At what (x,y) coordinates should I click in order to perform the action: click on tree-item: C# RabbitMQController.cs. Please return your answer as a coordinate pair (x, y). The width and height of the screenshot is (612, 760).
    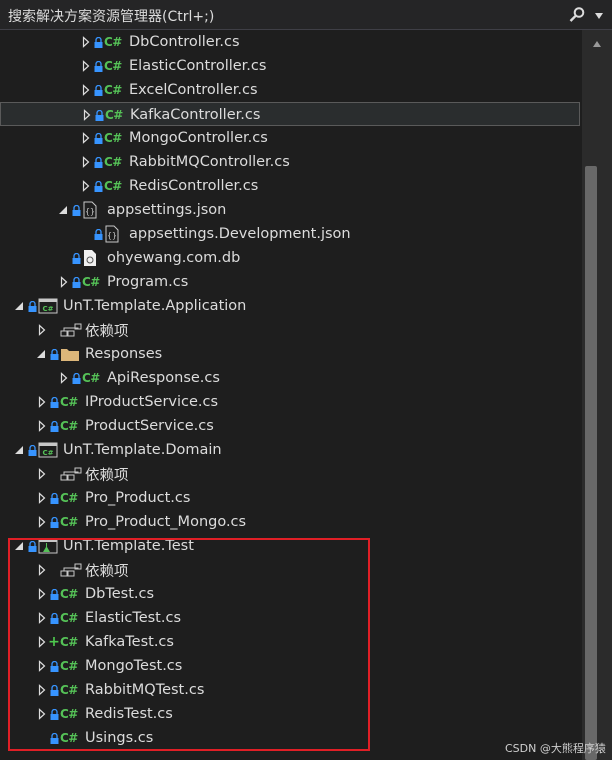
    Looking at the image, I should click on (290, 162).